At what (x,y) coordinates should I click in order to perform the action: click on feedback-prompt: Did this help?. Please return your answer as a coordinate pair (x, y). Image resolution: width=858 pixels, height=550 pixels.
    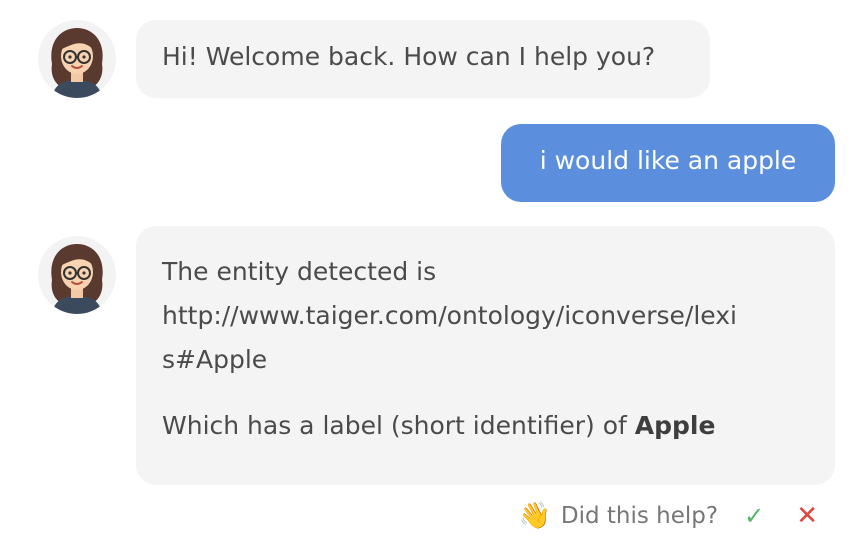
    Looking at the image, I should click on (639, 516).